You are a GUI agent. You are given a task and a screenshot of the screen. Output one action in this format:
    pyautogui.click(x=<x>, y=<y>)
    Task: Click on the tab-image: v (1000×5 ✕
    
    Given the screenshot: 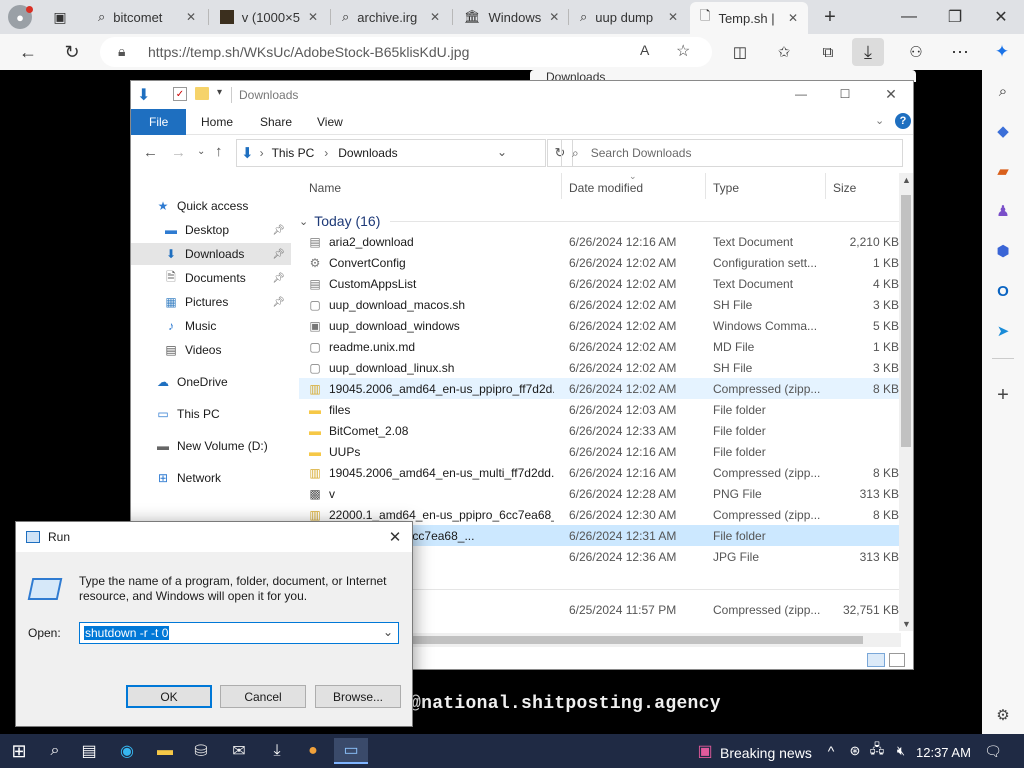 What is the action you would take?
    pyautogui.click(x=269, y=17)
    